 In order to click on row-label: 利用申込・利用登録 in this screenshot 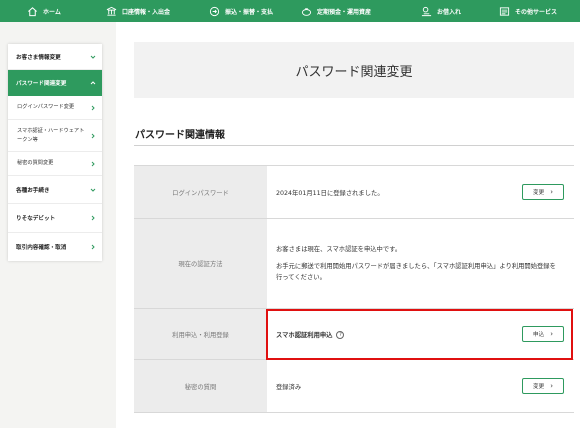, I will do `click(200, 334)`.